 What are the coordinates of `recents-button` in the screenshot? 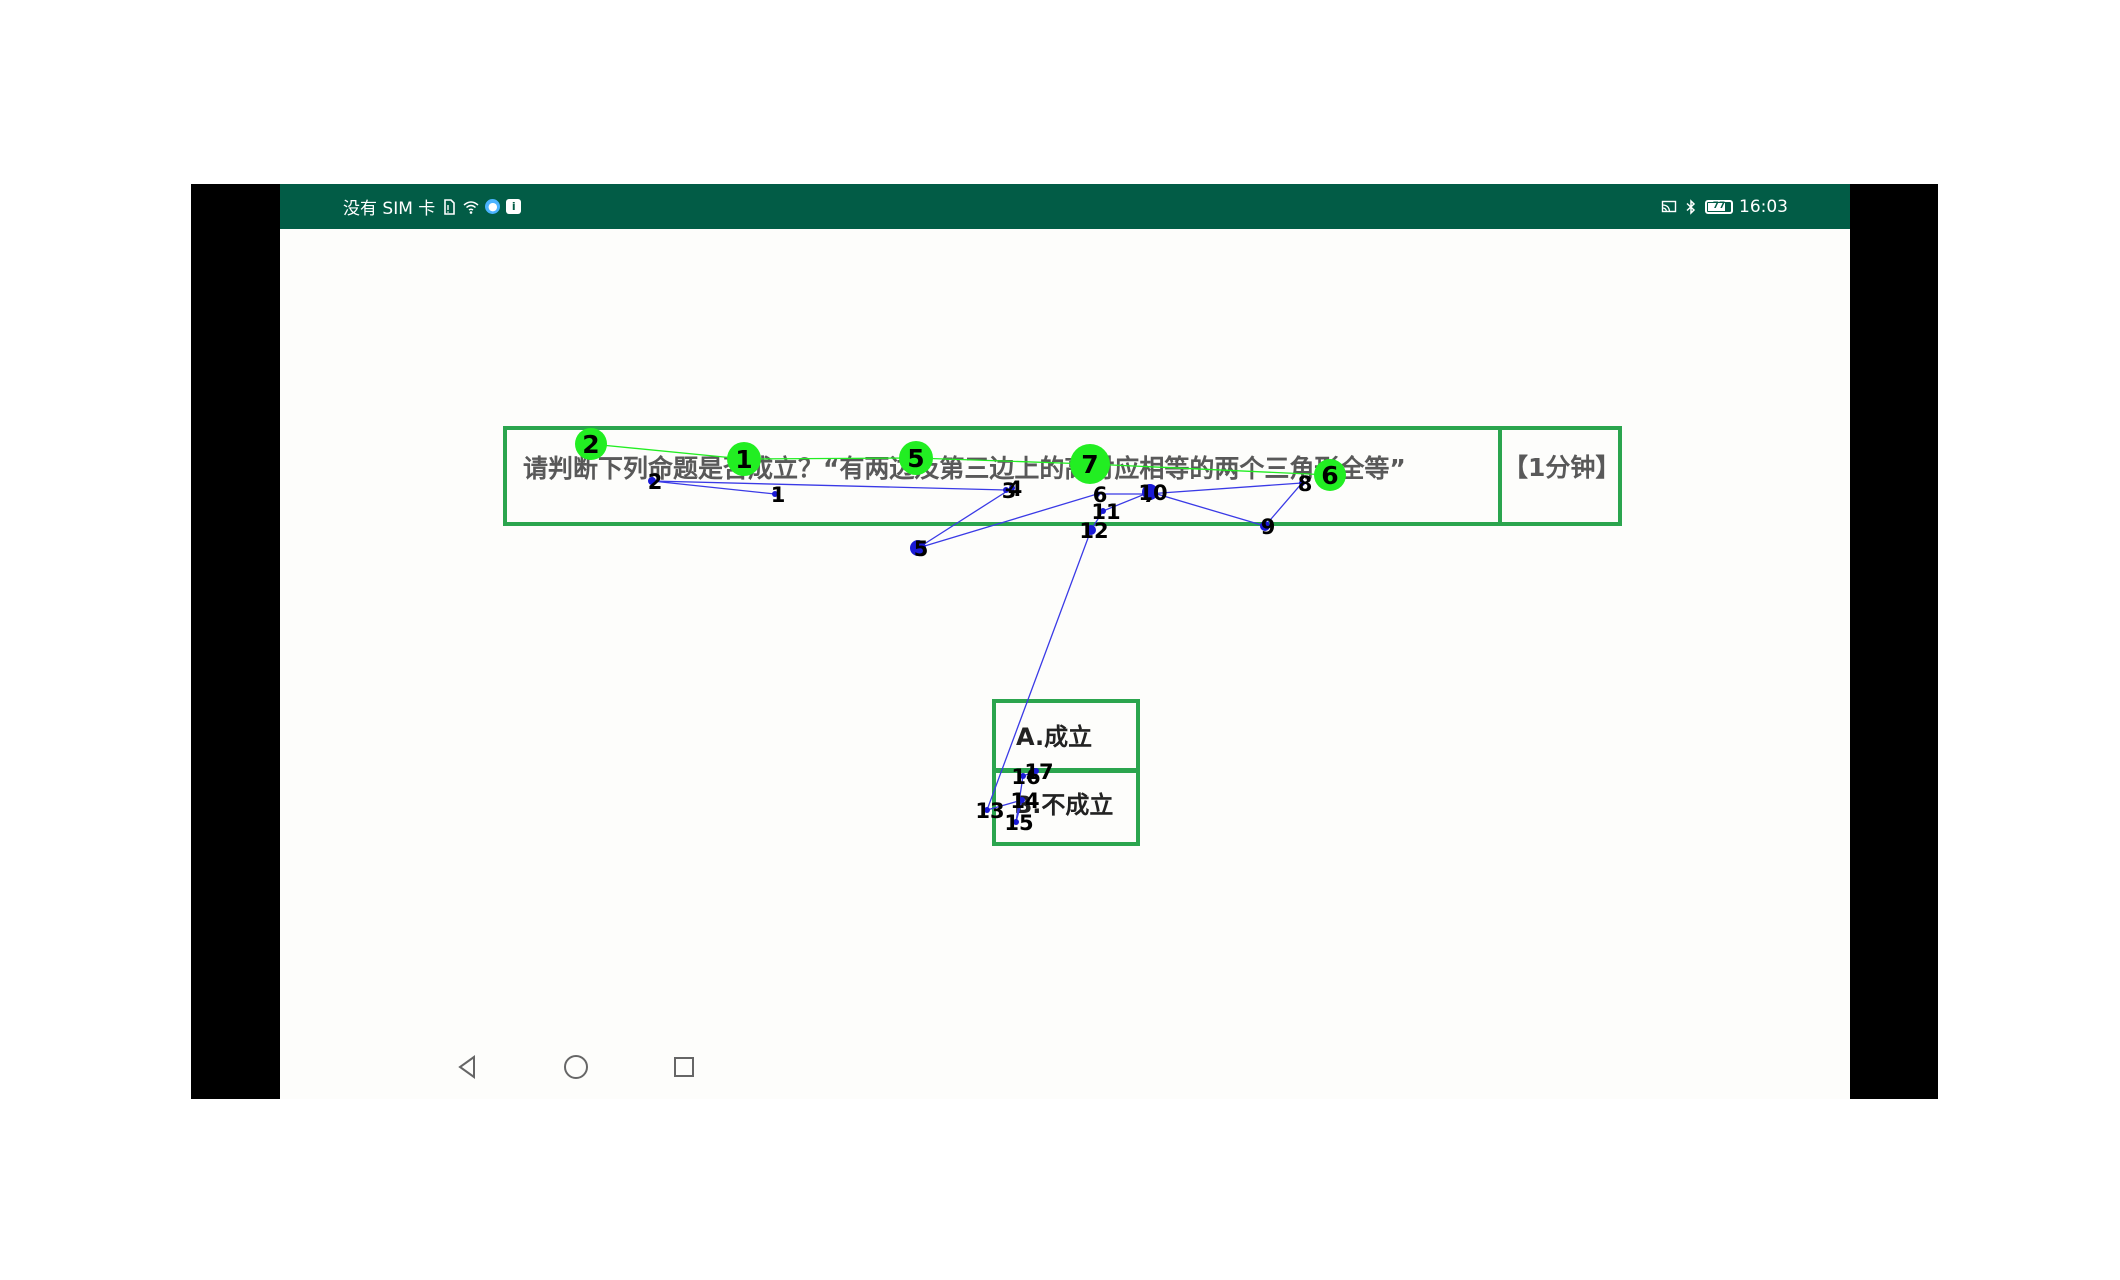 It's located at (684, 1067).